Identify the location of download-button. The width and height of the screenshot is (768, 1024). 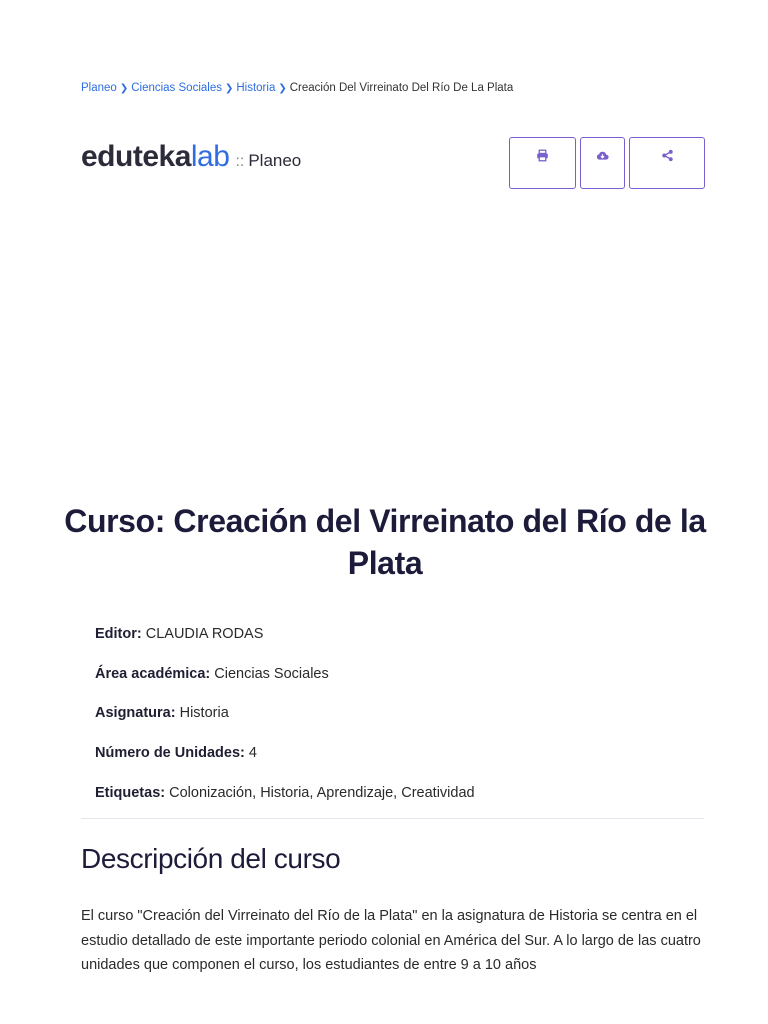
(602, 163).